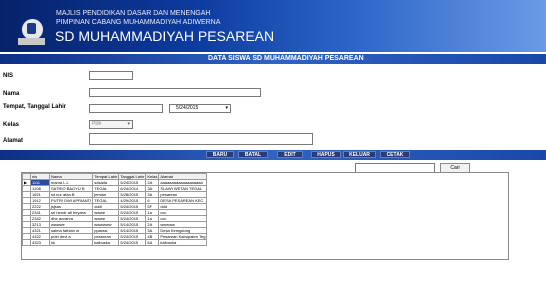 The image size is (546, 282). What do you see at coordinates (126, 108) in the screenshot?
I see `tempat-lahir-input` at bounding box center [126, 108].